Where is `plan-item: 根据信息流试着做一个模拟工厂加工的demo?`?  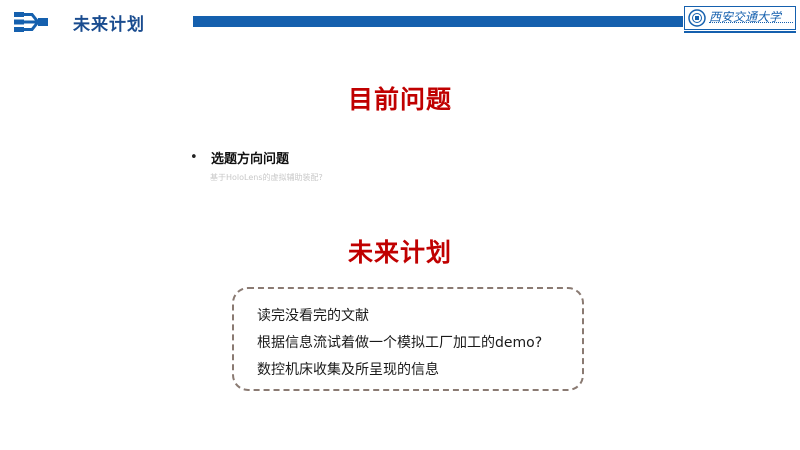 plan-item: 根据信息流试着做一个模拟工厂加工的demo? is located at coordinates (400, 343).